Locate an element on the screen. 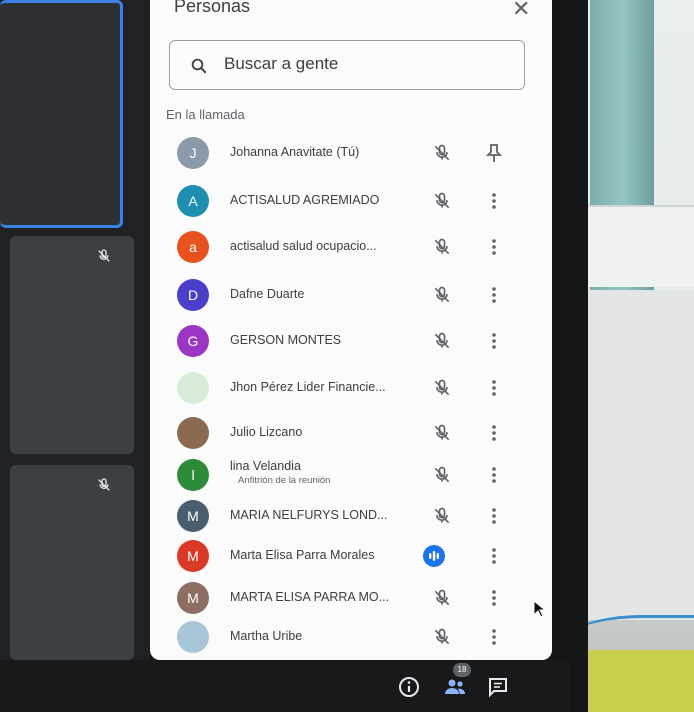 This screenshot has height=712, width=694. background-box is located at coordinates (634, 455).